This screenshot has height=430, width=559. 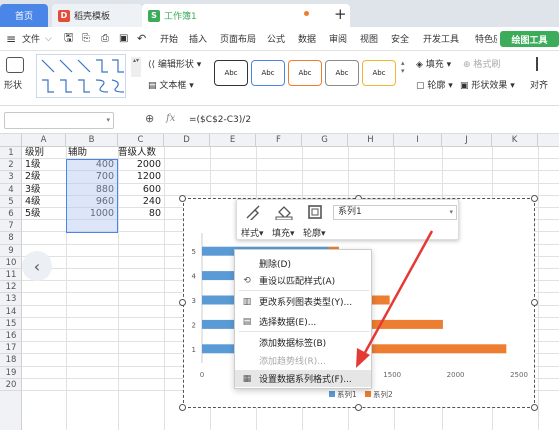 I want to click on series-select: 系列1 ▾, so click(x=395, y=212).